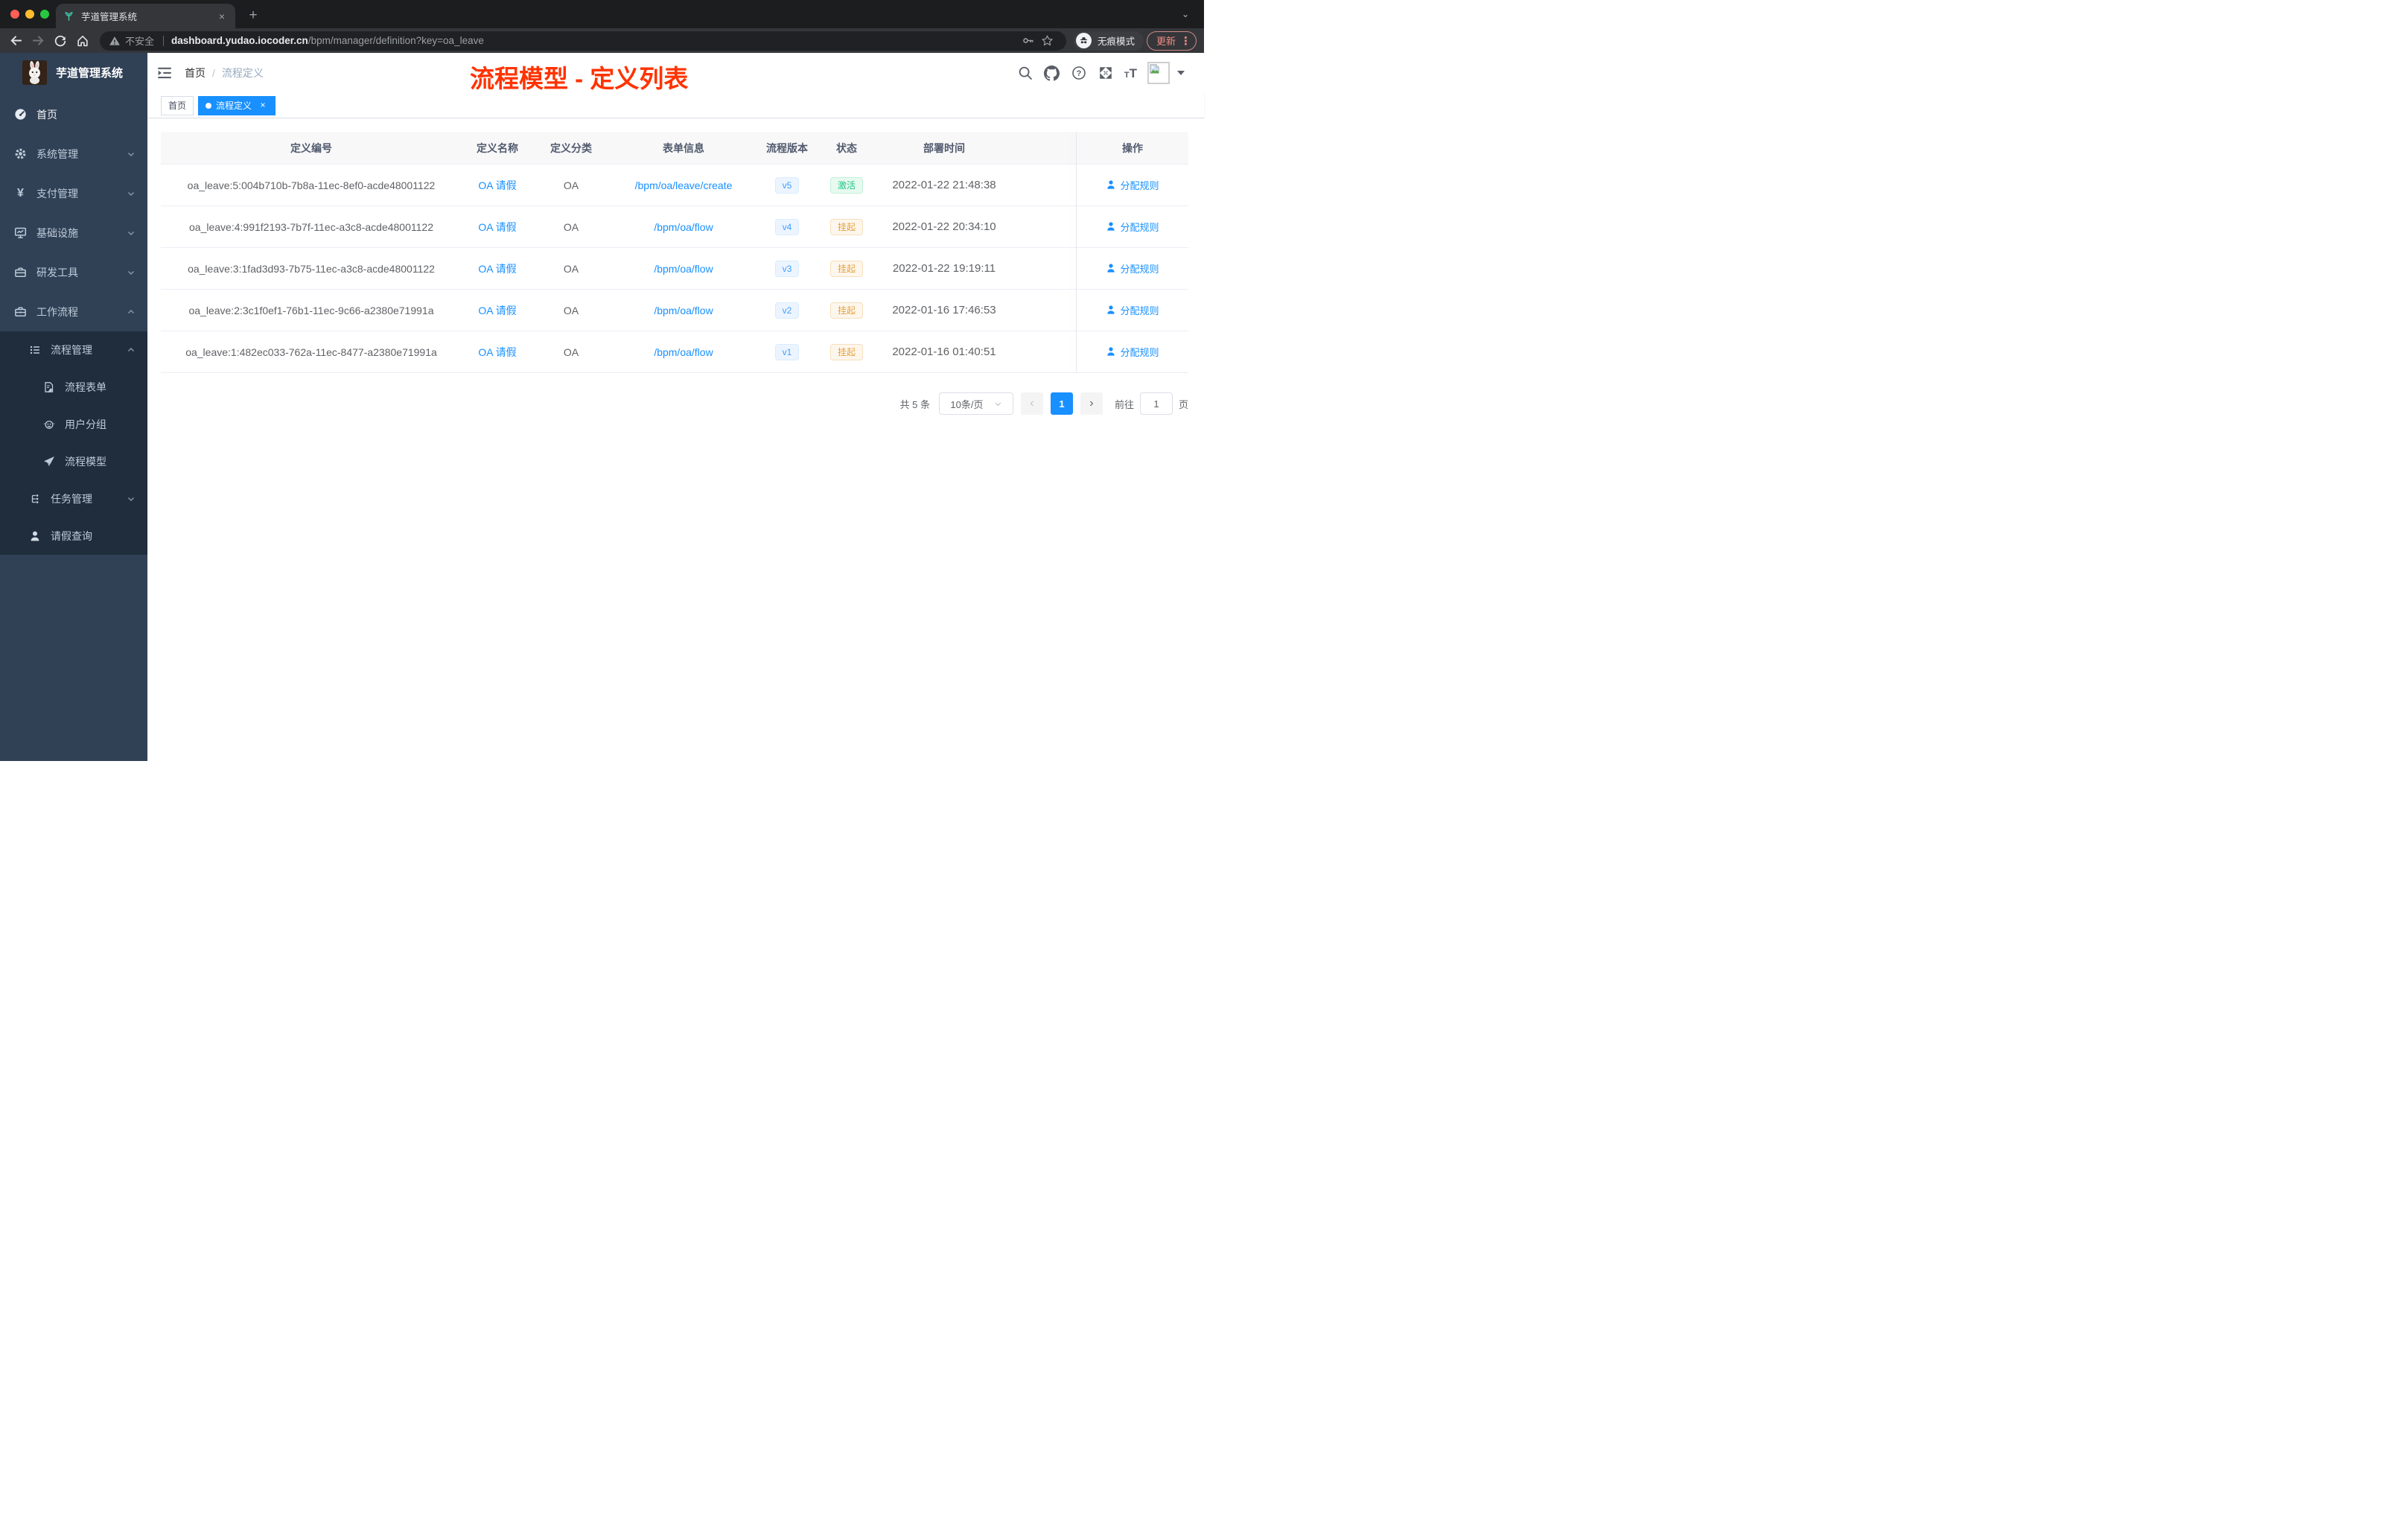  Describe the element at coordinates (82, 41) in the screenshot. I see `home-icon` at that location.